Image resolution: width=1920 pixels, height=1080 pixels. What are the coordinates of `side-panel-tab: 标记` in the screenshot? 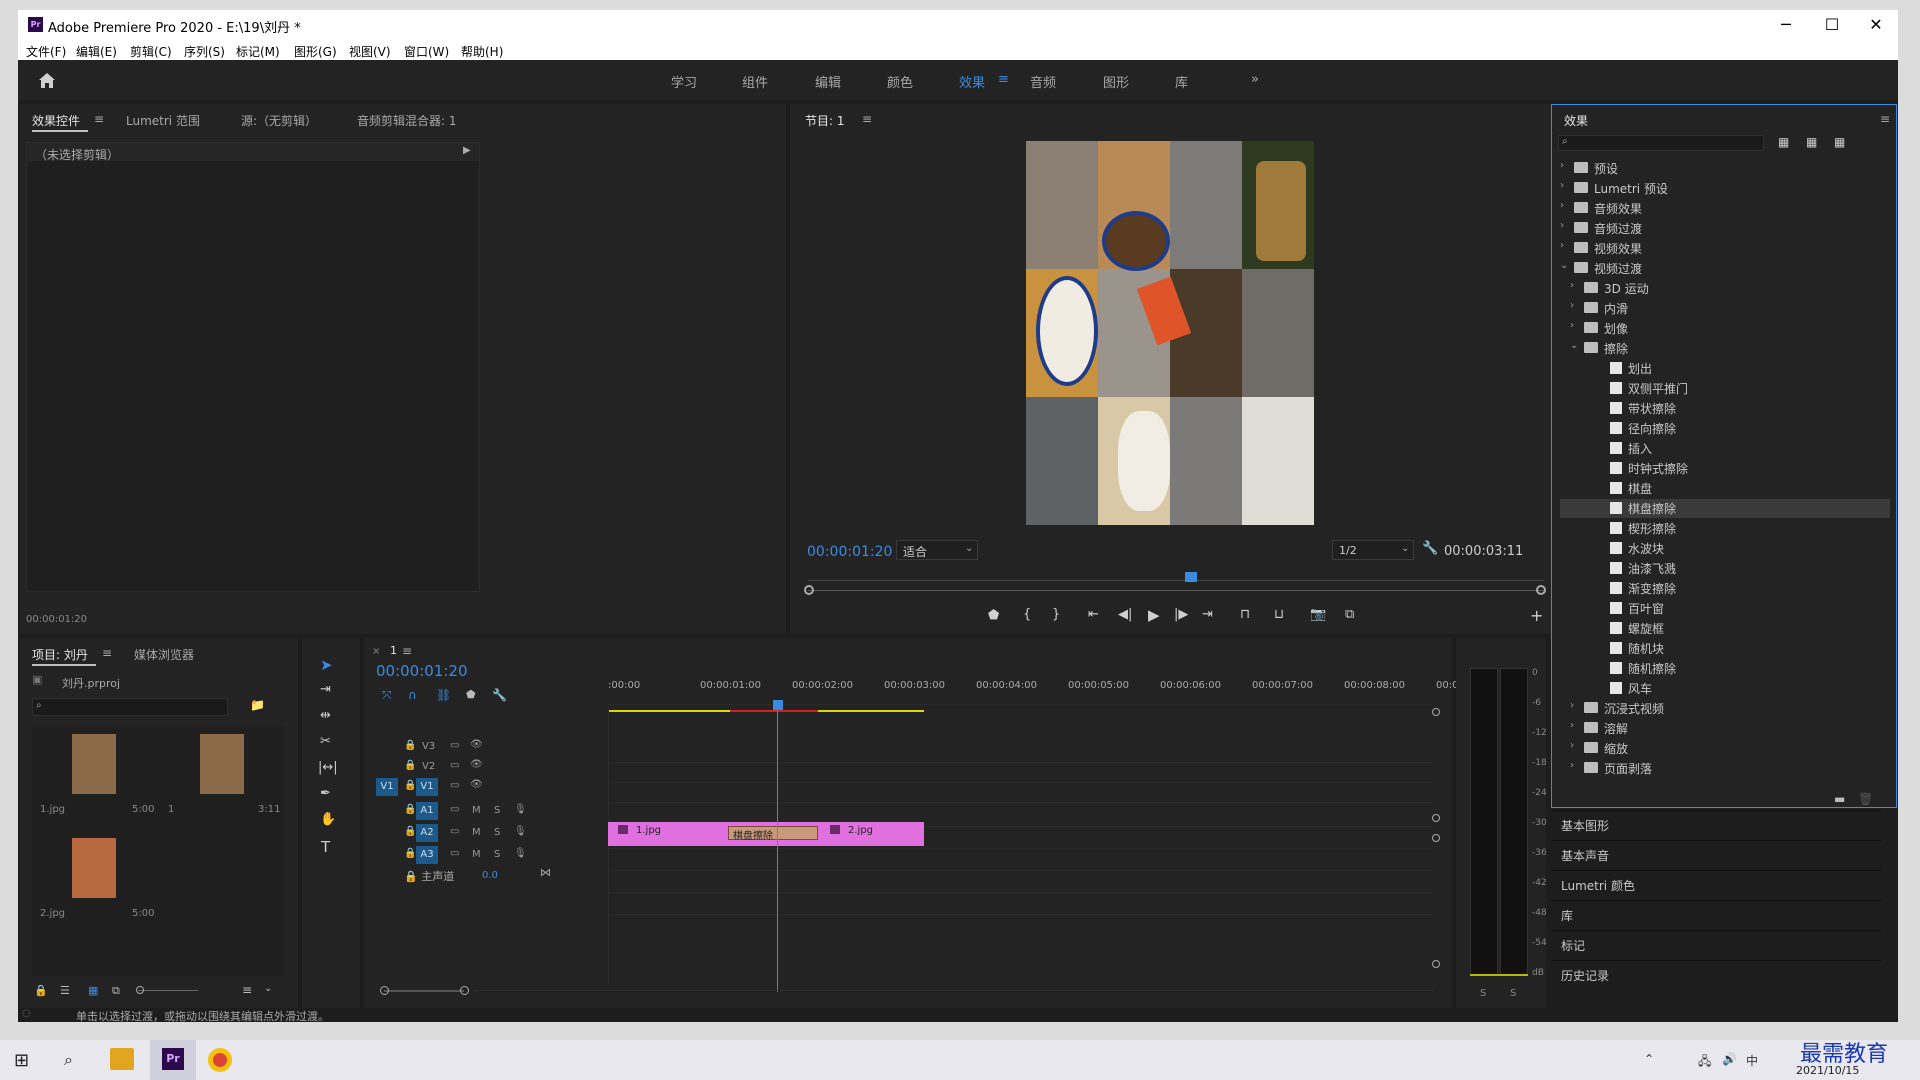 It's located at (1716, 944).